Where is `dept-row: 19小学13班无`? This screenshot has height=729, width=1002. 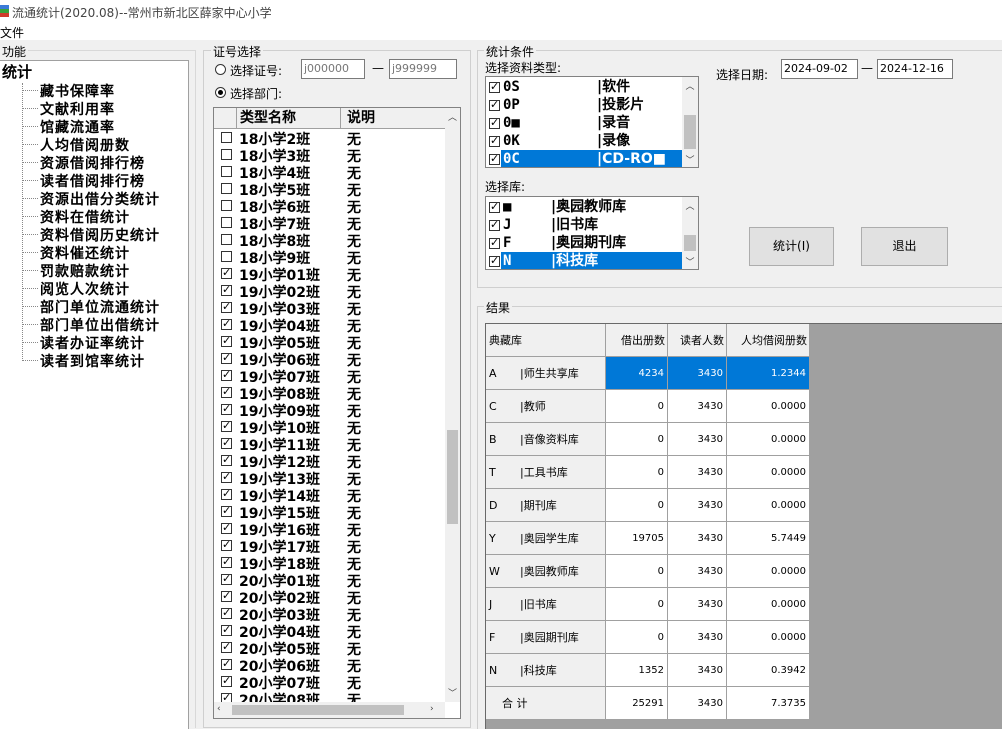 dept-row: 19小学13班无 is located at coordinates (329, 478).